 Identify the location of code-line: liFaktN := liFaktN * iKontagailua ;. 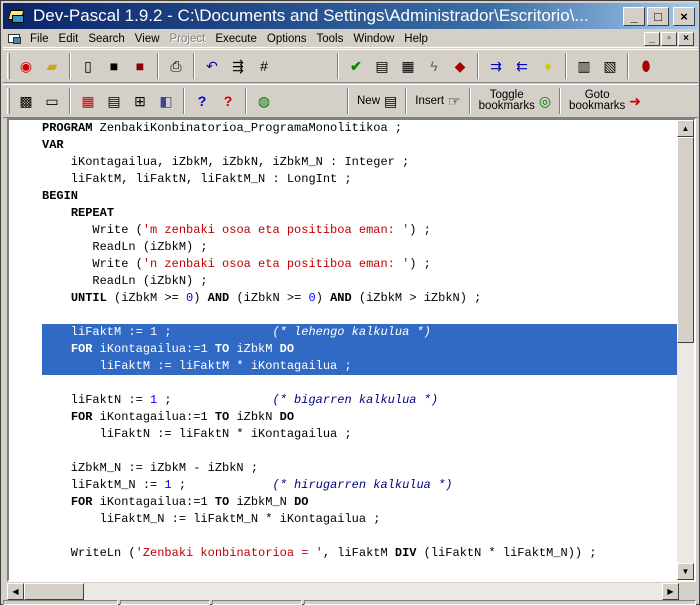
(360, 434).